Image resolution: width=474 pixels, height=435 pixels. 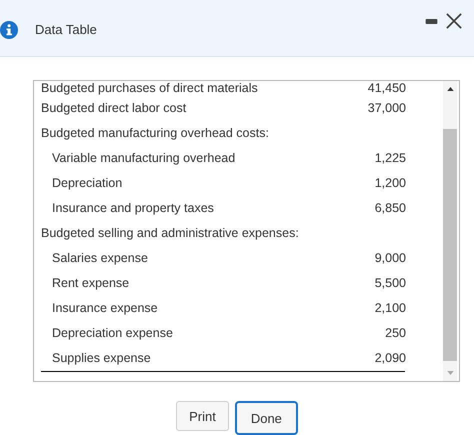 What do you see at coordinates (390, 207) in the screenshot?
I see `amount-cell: 6,850` at bounding box center [390, 207].